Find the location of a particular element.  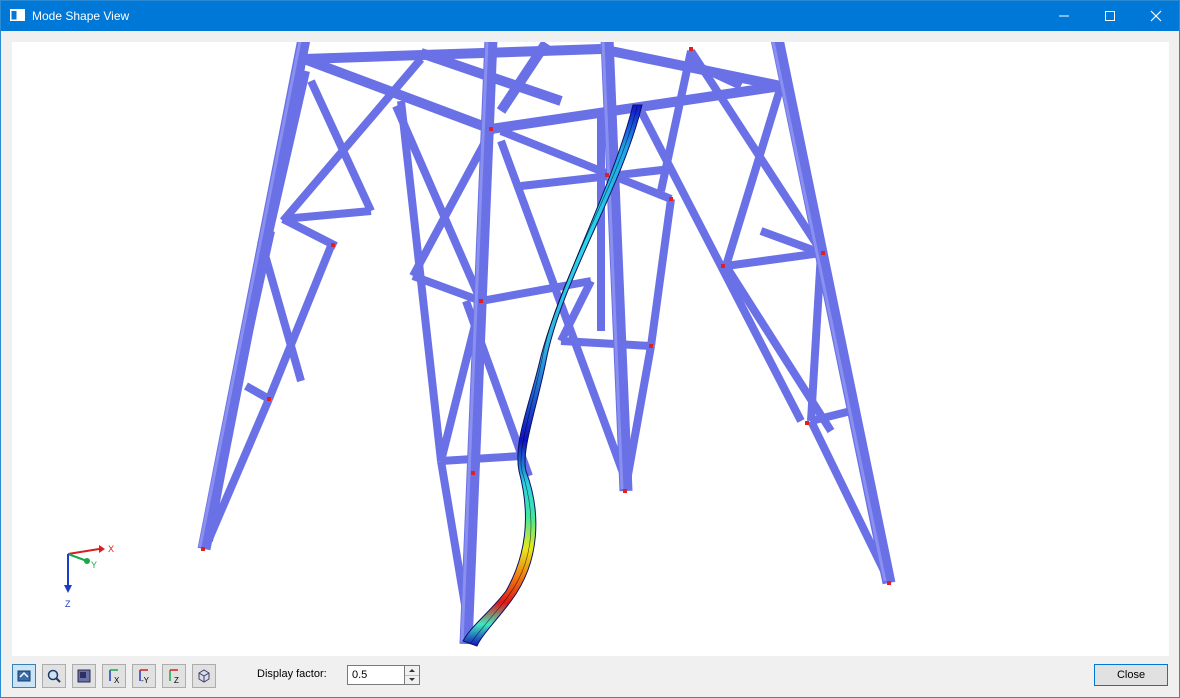

zoom-button is located at coordinates (54, 676).